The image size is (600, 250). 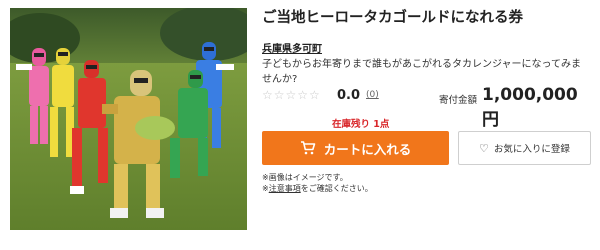 What do you see at coordinates (308, 148) in the screenshot?
I see `cart-icon` at bounding box center [308, 148].